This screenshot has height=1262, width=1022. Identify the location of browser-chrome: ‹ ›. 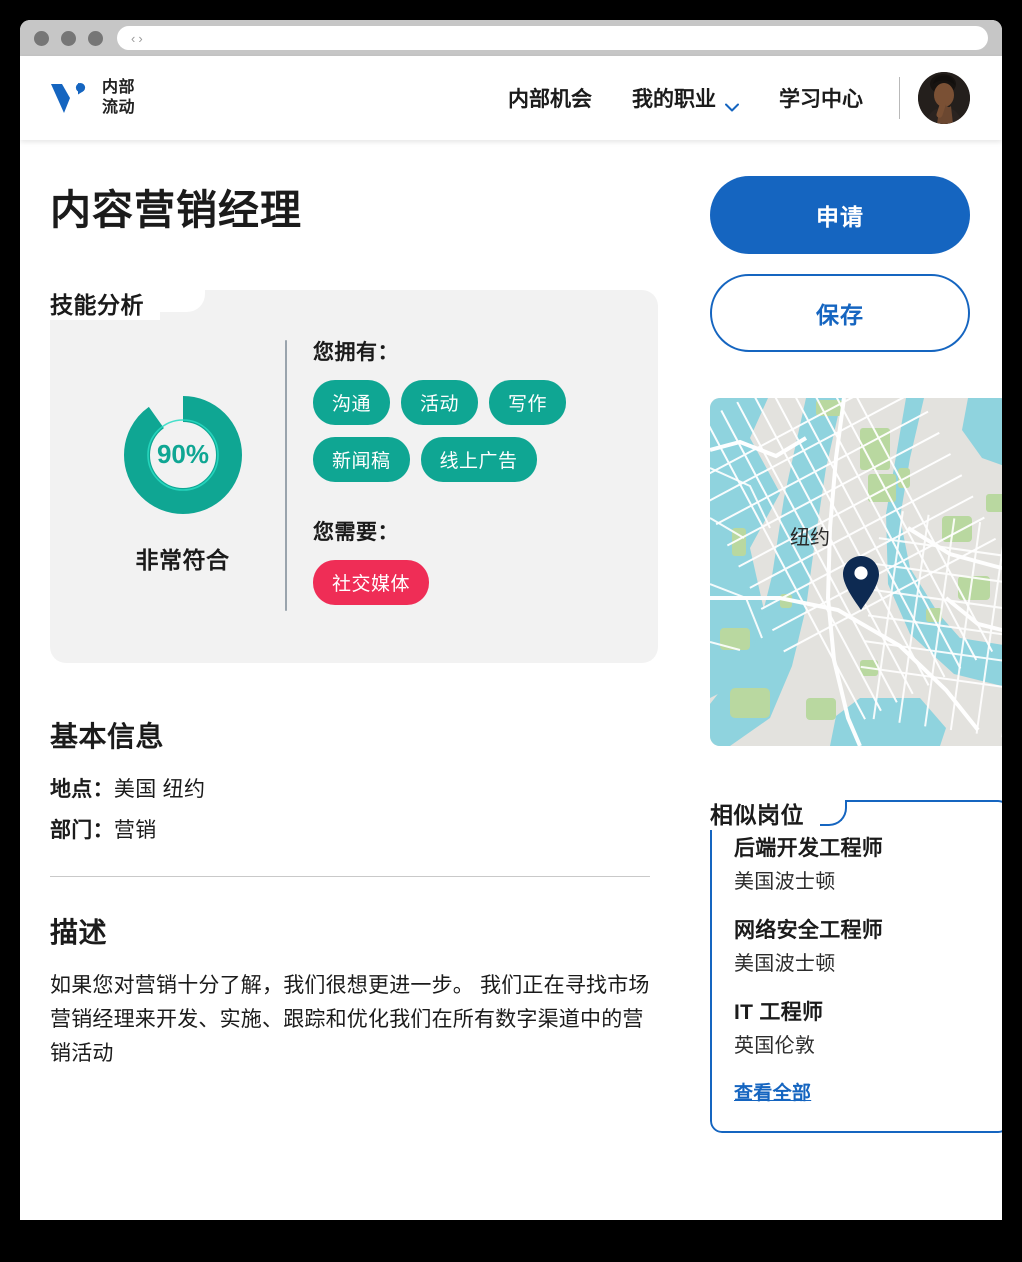
(511, 38).